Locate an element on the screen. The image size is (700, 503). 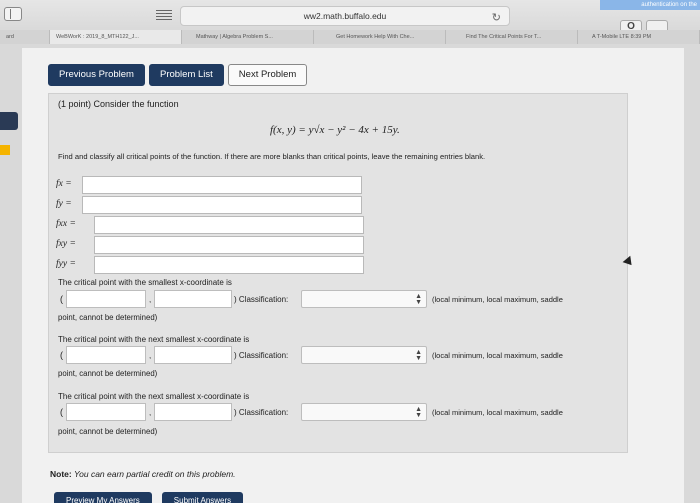
cp1-classification-label: ) Classification: is located at coordinates (261, 299).